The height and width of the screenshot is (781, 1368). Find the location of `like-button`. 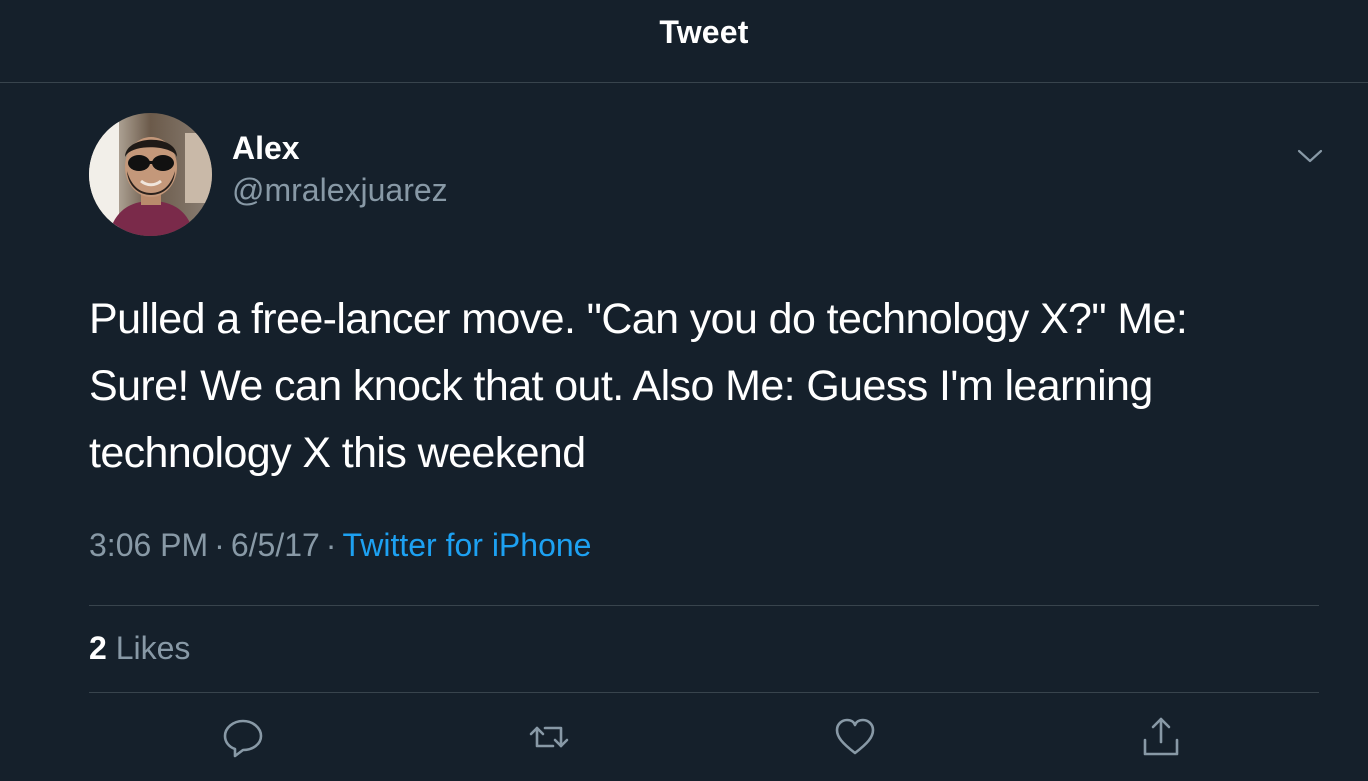

like-button is located at coordinates (855, 737).